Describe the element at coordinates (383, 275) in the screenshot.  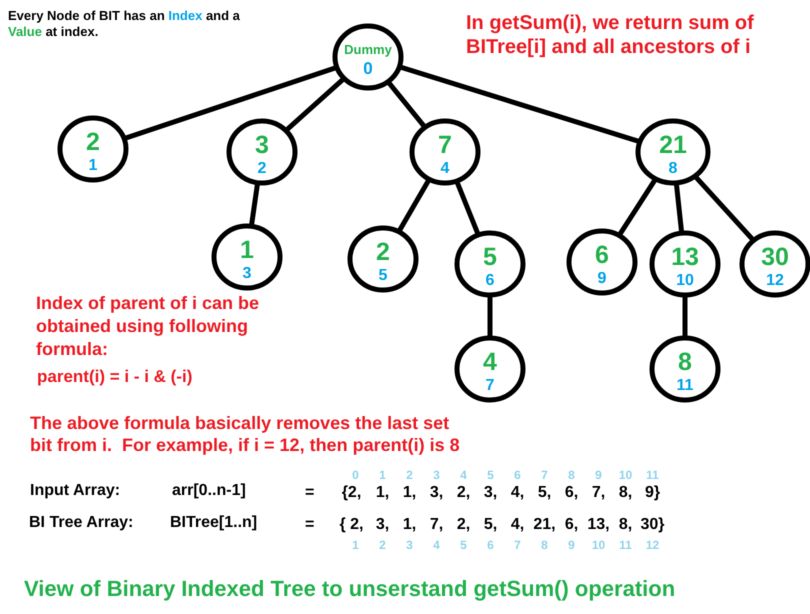
I see `node-index: 5` at that location.